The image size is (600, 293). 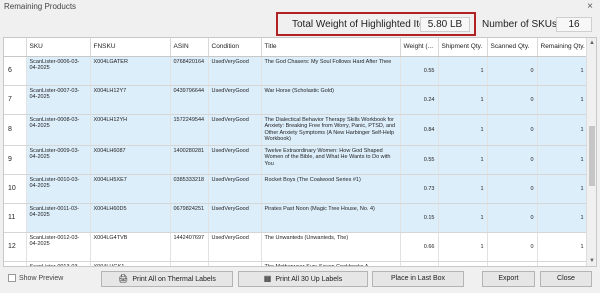 What do you see at coordinates (130, 218) in the screenshot?
I see `fnsku-cell: X004LH60D5` at bounding box center [130, 218].